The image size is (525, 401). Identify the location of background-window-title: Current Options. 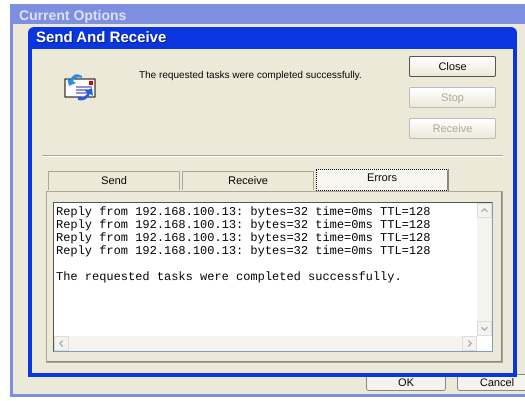
(73, 15).